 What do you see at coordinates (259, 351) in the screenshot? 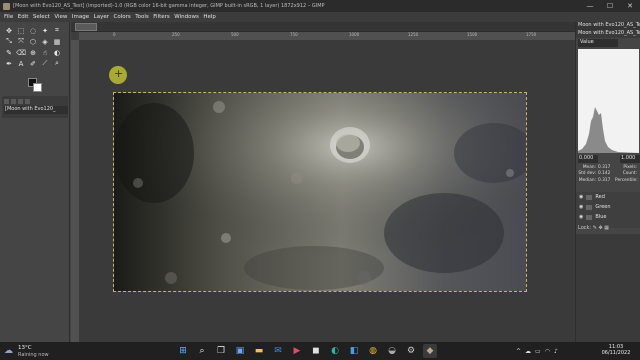
I see `file-explorer-icon: ▬` at bounding box center [259, 351].